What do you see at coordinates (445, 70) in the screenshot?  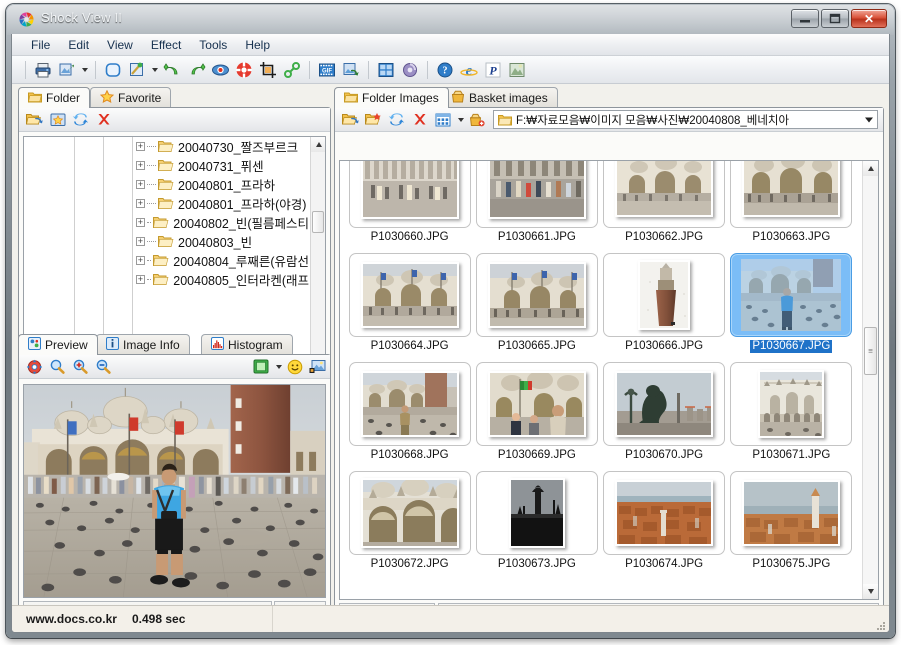 I see `help-icon: ?` at bounding box center [445, 70].